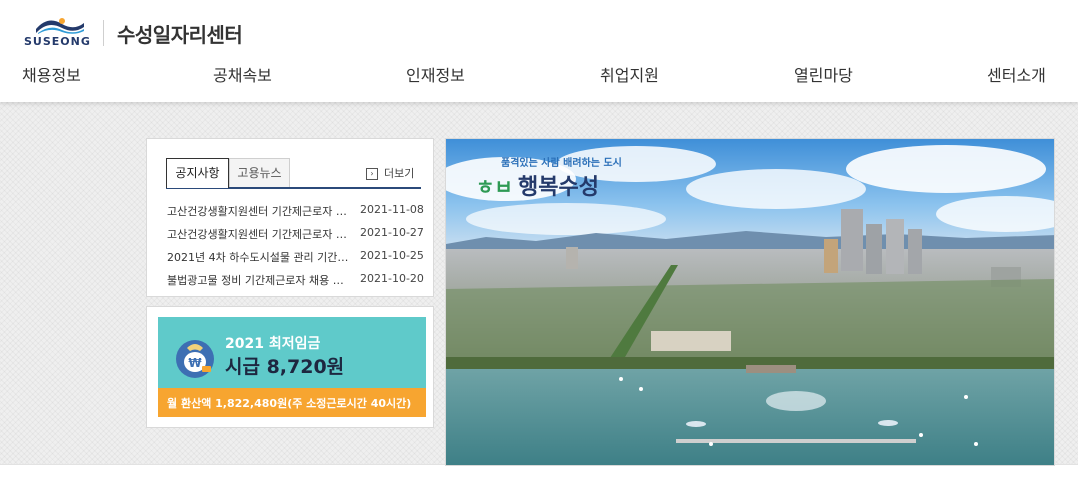  What do you see at coordinates (273, 344) in the screenshot?
I see `wage-year-label: 2021 최저임금` at bounding box center [273, 344].